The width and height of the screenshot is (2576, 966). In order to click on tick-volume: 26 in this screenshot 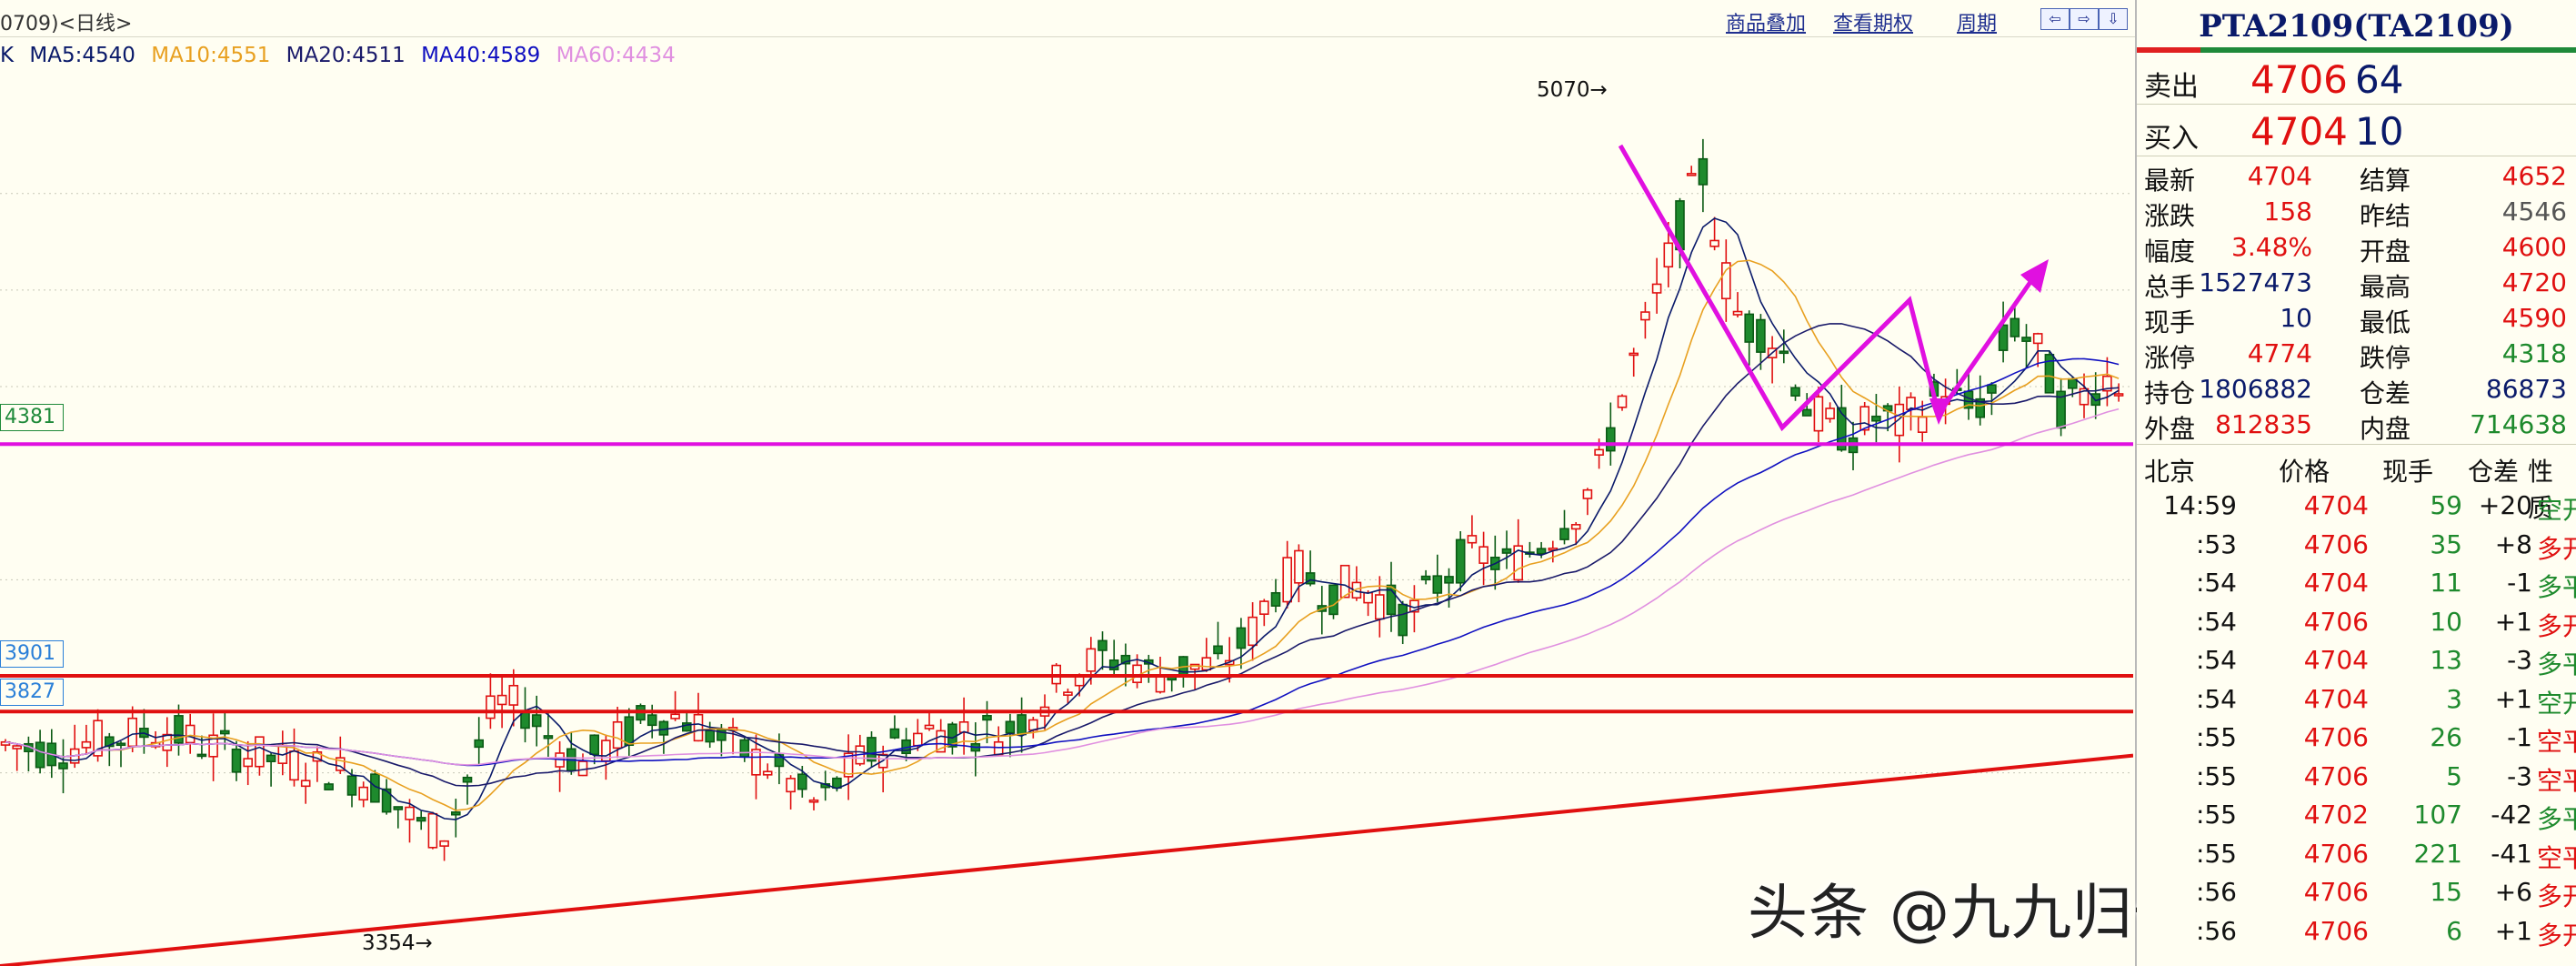, I will do `click(2446, 737)`.